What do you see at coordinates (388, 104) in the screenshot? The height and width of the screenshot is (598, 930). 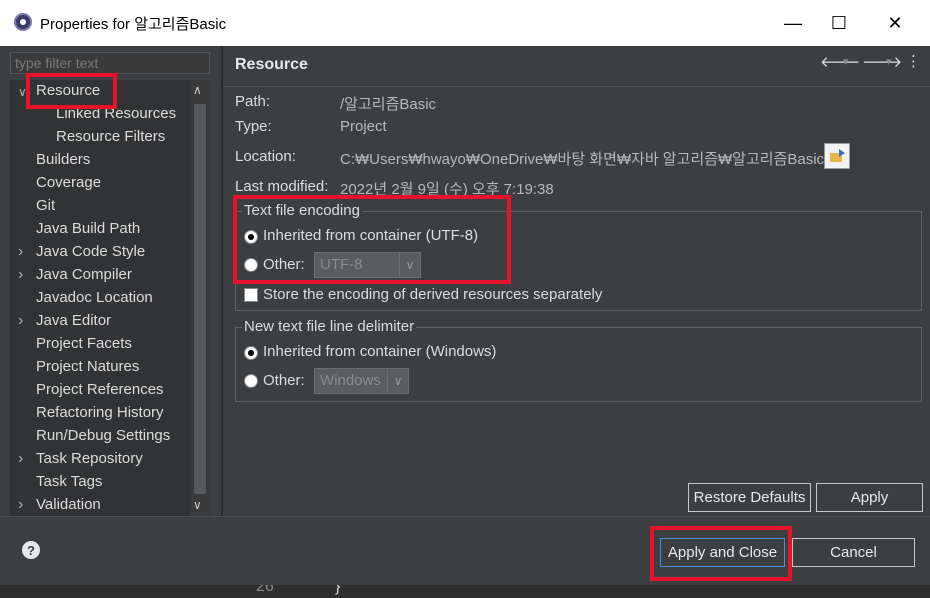 I see `path-value: /알고리즘Basic` at bounding box center [388, 104].